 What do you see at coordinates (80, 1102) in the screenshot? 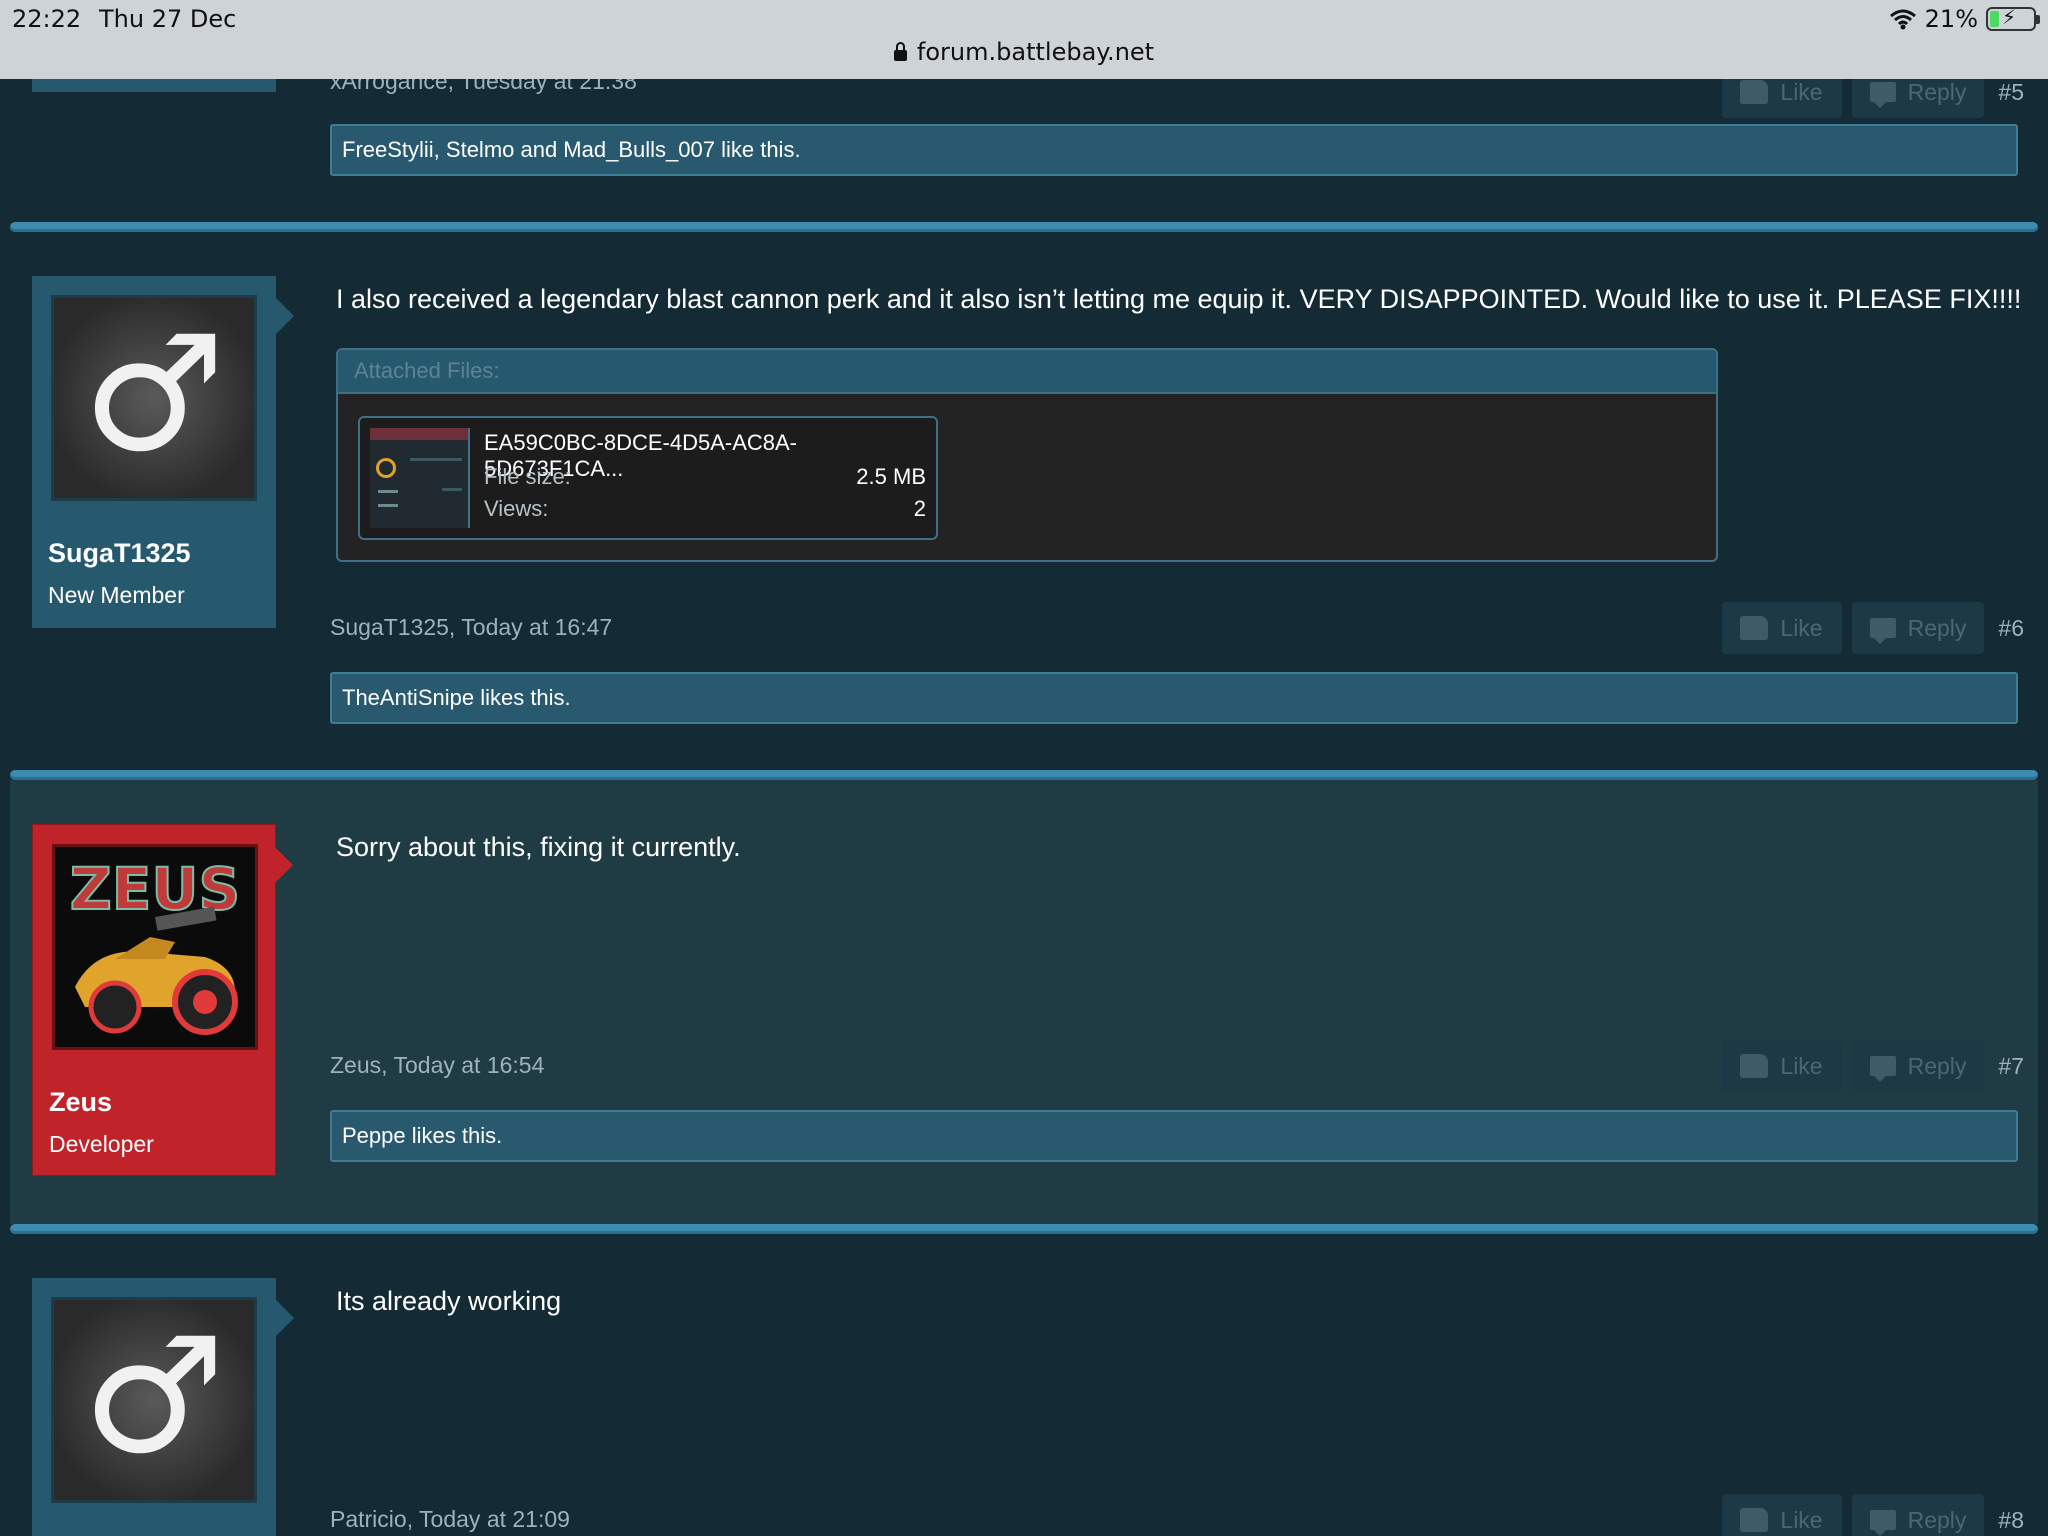
I see `username: Zeus` at bounding box center [80, 1102].